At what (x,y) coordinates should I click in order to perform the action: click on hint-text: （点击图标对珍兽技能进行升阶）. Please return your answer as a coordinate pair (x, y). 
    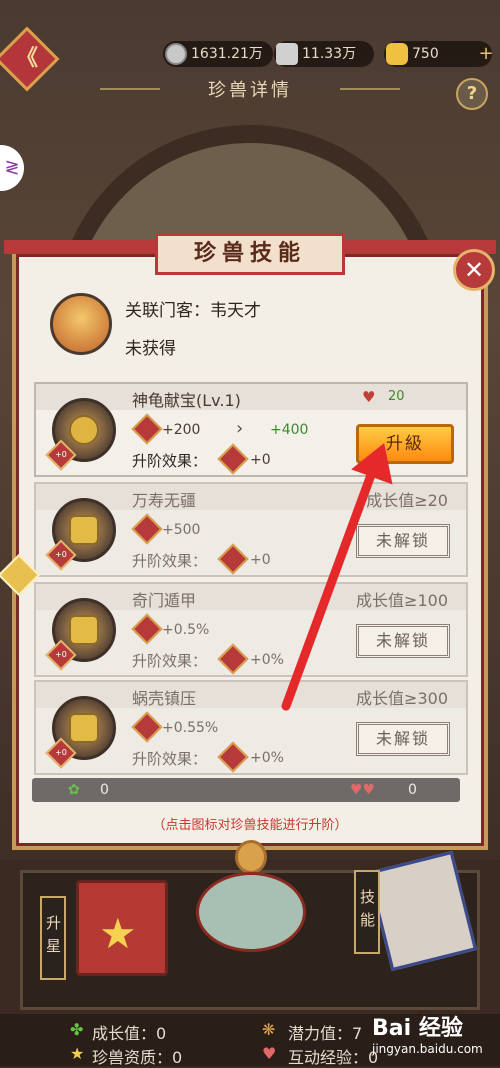
    Looking at the image, I should click on (250, 825).